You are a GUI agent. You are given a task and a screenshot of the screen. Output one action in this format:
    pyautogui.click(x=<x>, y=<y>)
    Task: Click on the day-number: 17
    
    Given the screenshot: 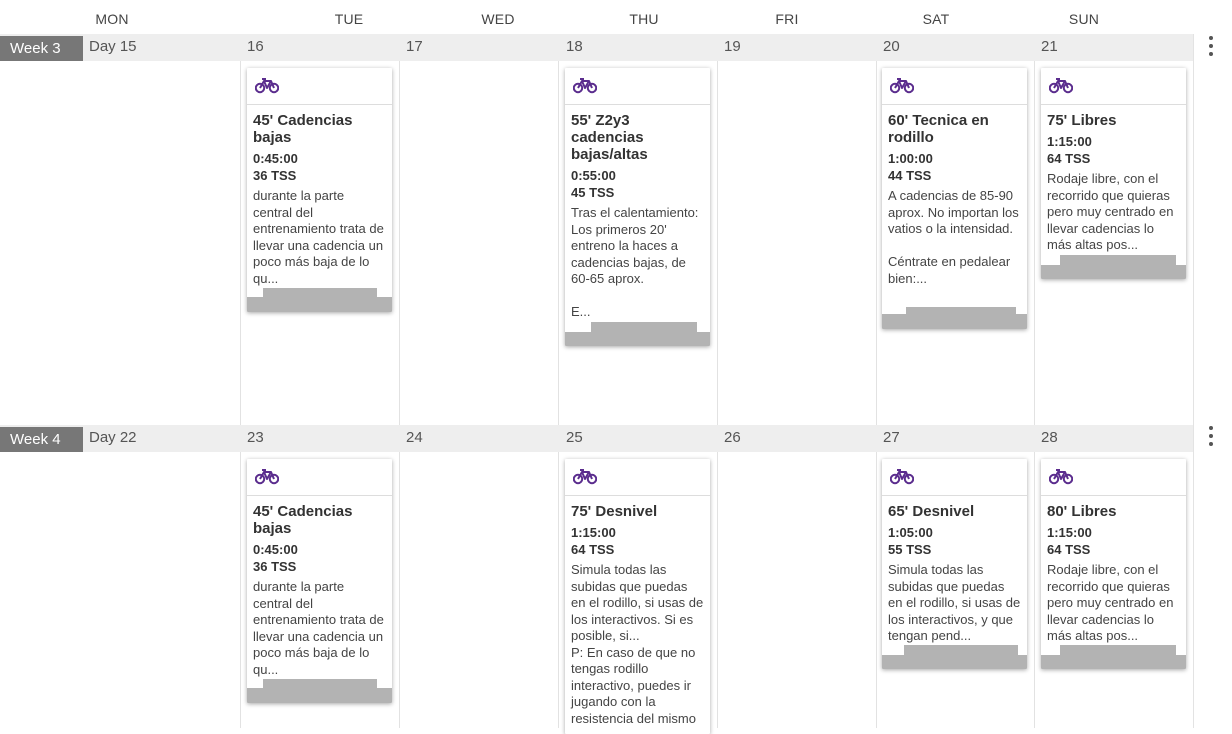 What is the action you would take?
    pyautogui.click(x=414, y=46)
    